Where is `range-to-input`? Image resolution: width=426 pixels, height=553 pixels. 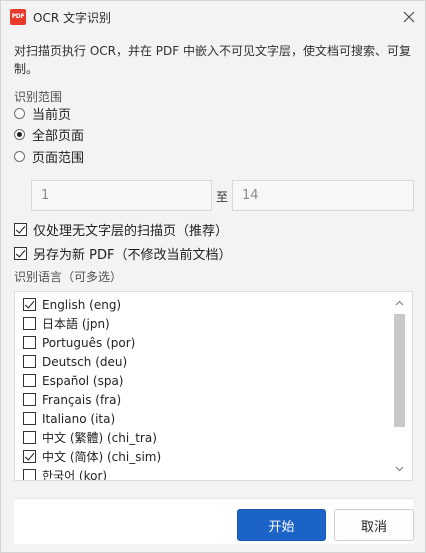
range-to-input is located at coordinates (323, 195).